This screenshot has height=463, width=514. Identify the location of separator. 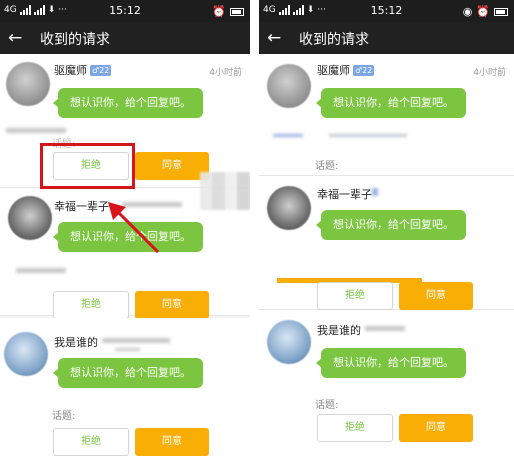
(254, 231).